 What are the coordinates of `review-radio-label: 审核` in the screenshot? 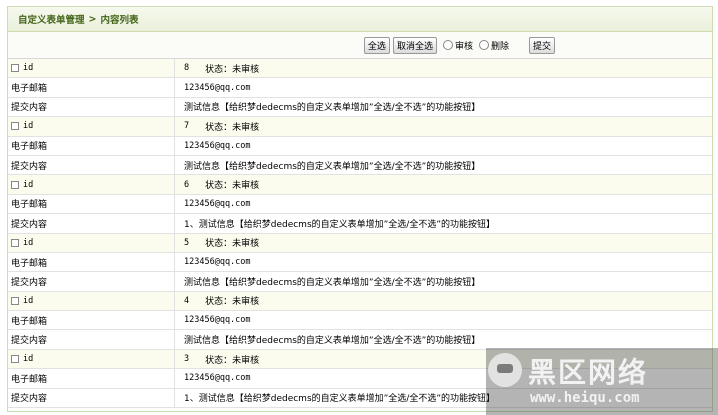 It's located at (463, 46).